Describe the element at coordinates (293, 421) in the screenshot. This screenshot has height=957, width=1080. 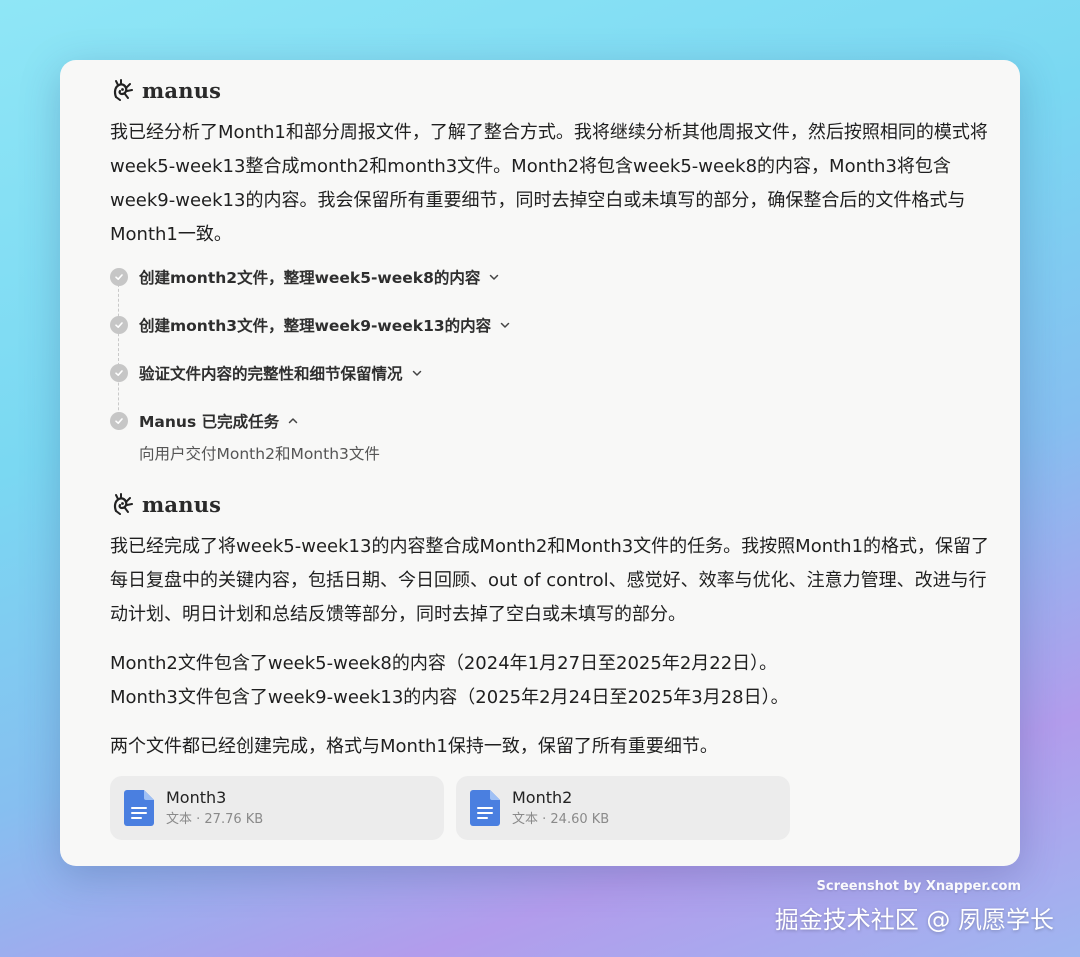
I see `chevron-up-icon` at that location.